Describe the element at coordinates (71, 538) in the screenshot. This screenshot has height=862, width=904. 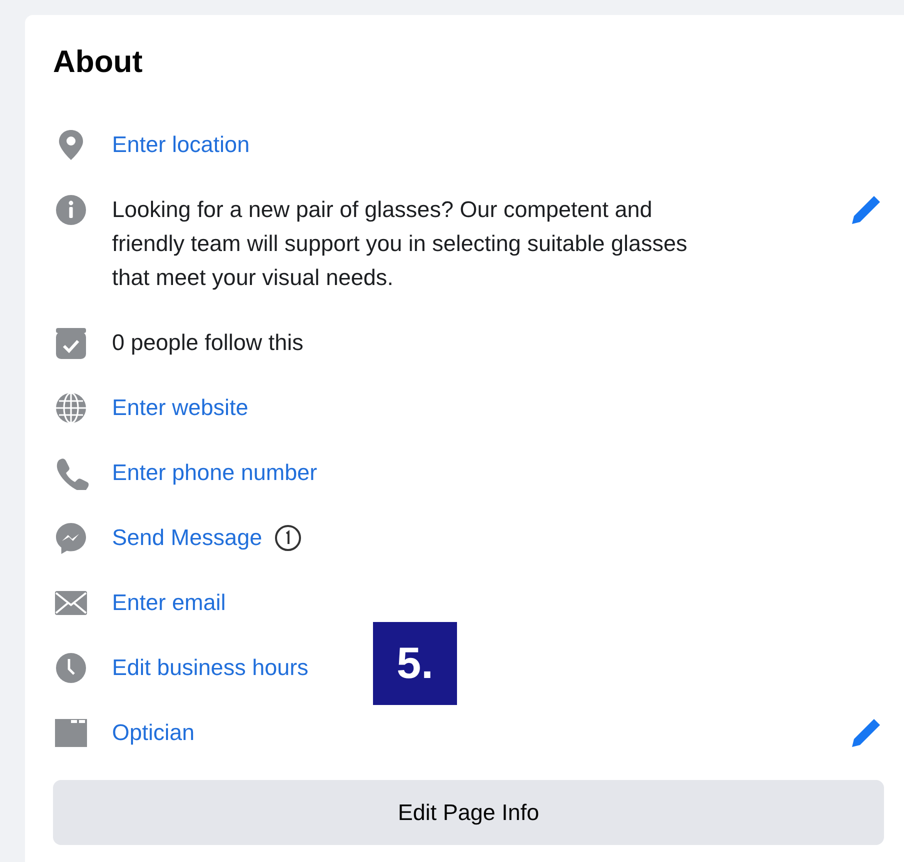
I see `chat-bubble-icon` at that location.